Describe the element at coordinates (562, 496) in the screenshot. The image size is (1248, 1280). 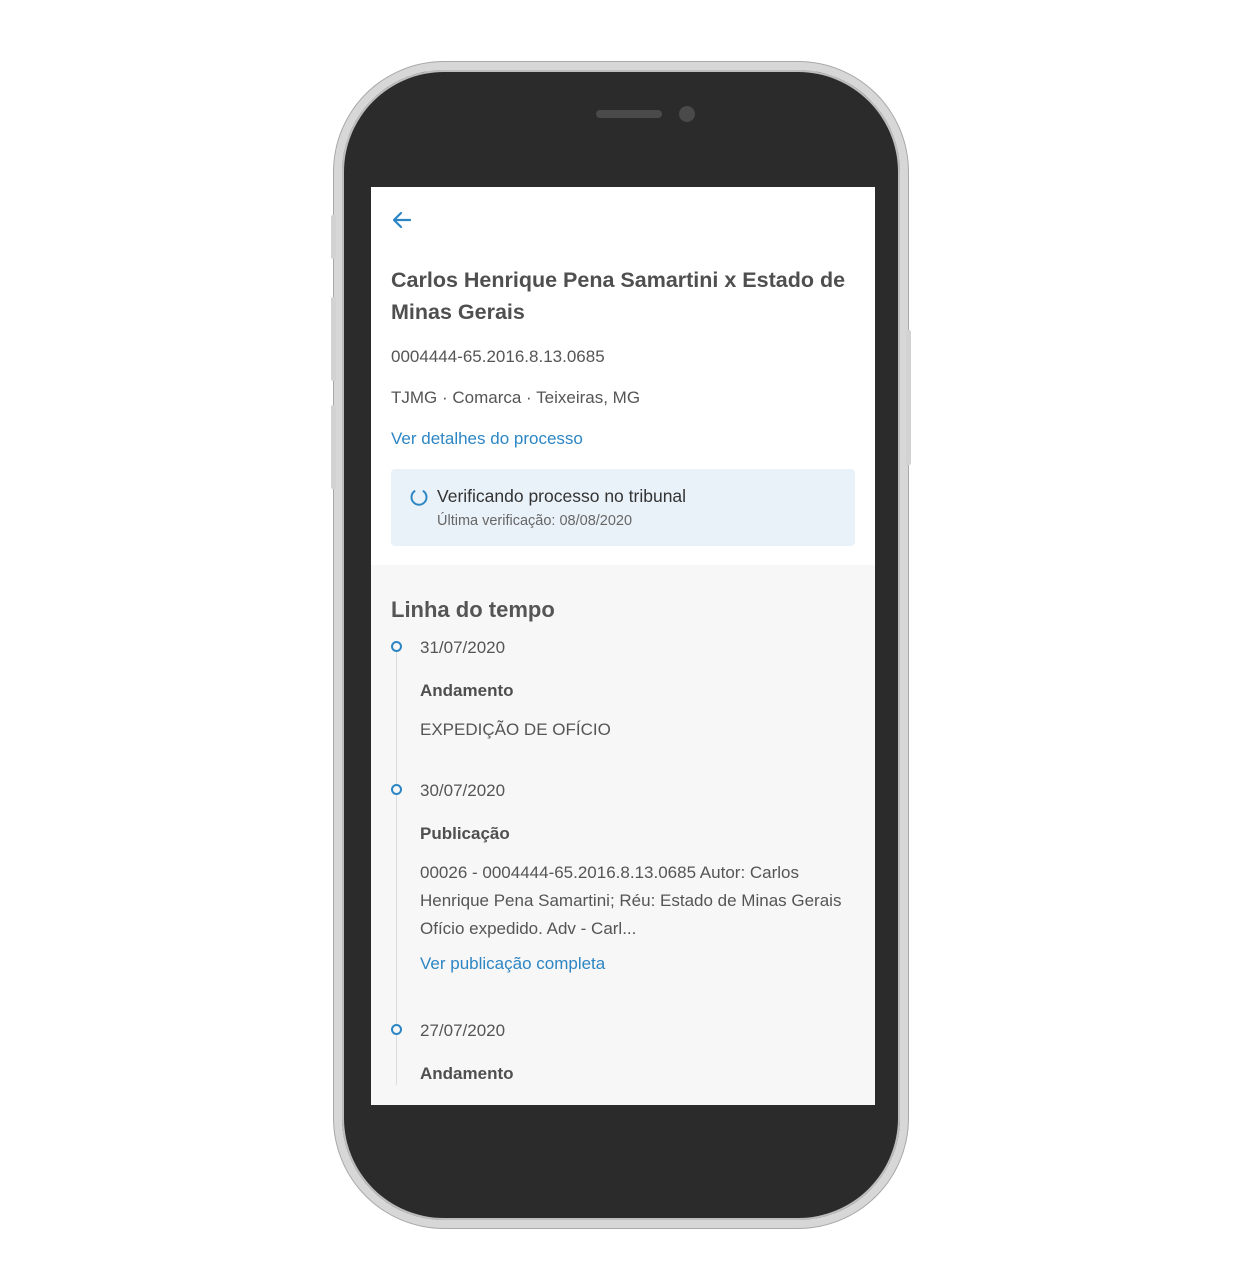
I see `verification-title: Verificando processo no tribunal` at that location.